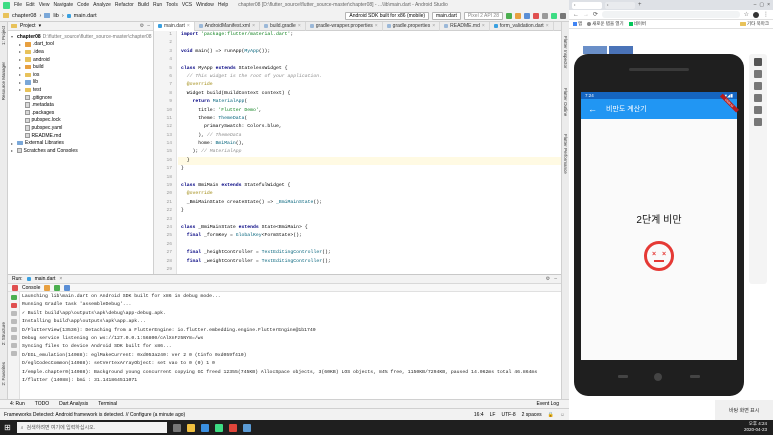 This screenshot has width=773, height=435. What do you see at coordinates (205, 5) in the screenshot?
I see `menu-window: Window` at bounding box center [205, 5].